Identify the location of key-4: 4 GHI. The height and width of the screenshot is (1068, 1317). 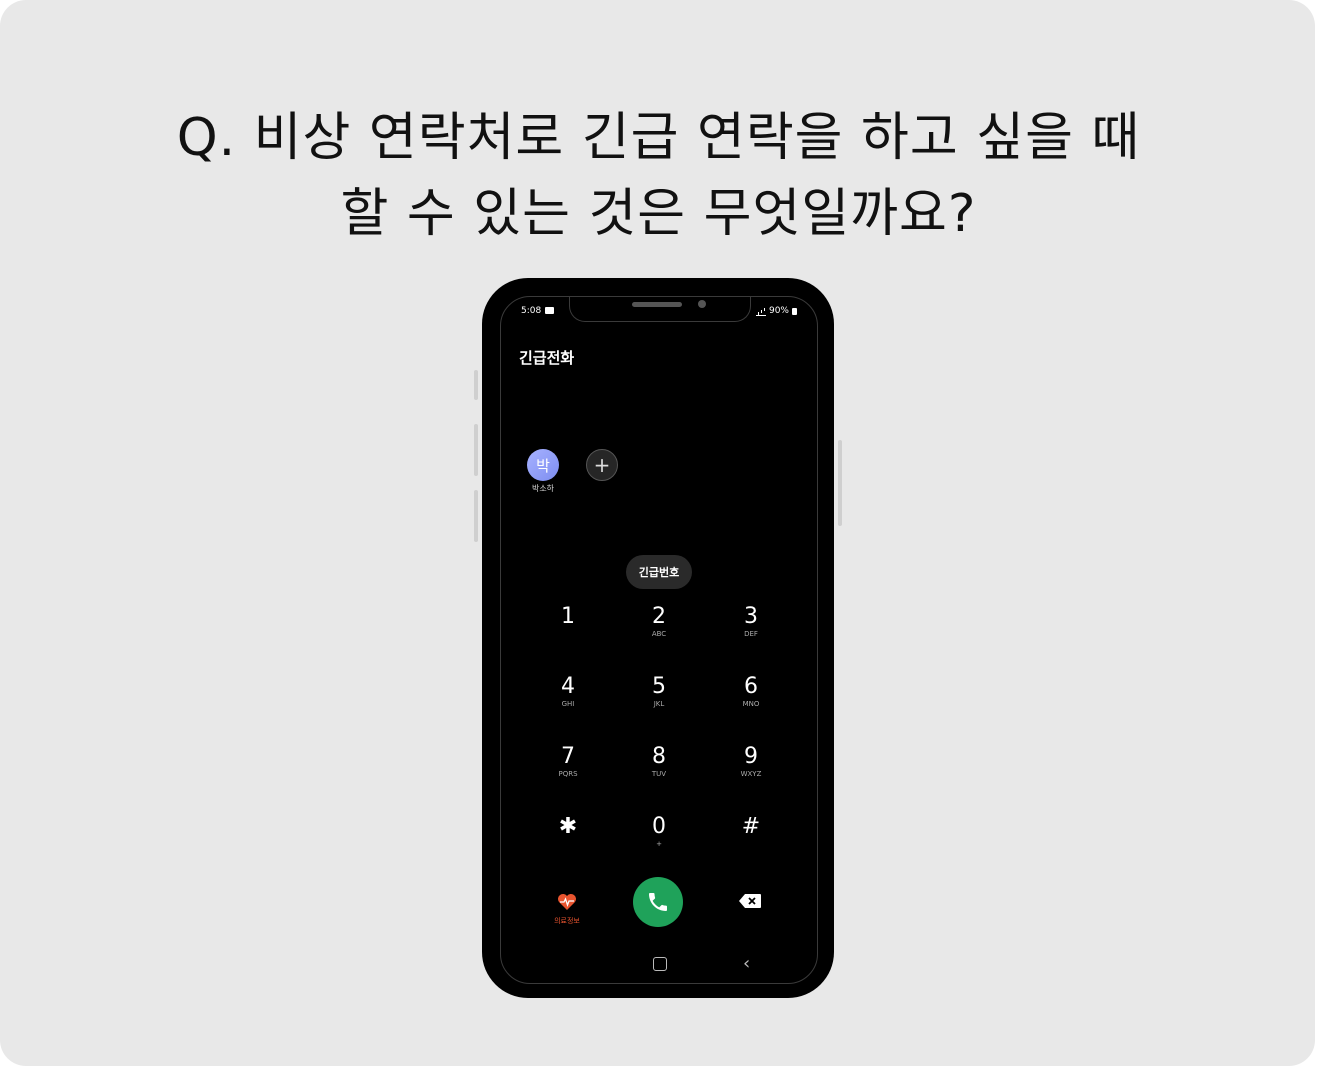
(568, 700).